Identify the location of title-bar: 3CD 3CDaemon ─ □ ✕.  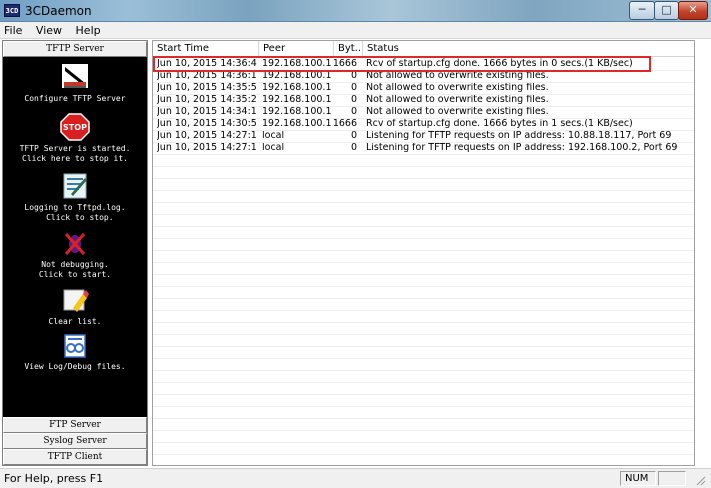
(355, 11).